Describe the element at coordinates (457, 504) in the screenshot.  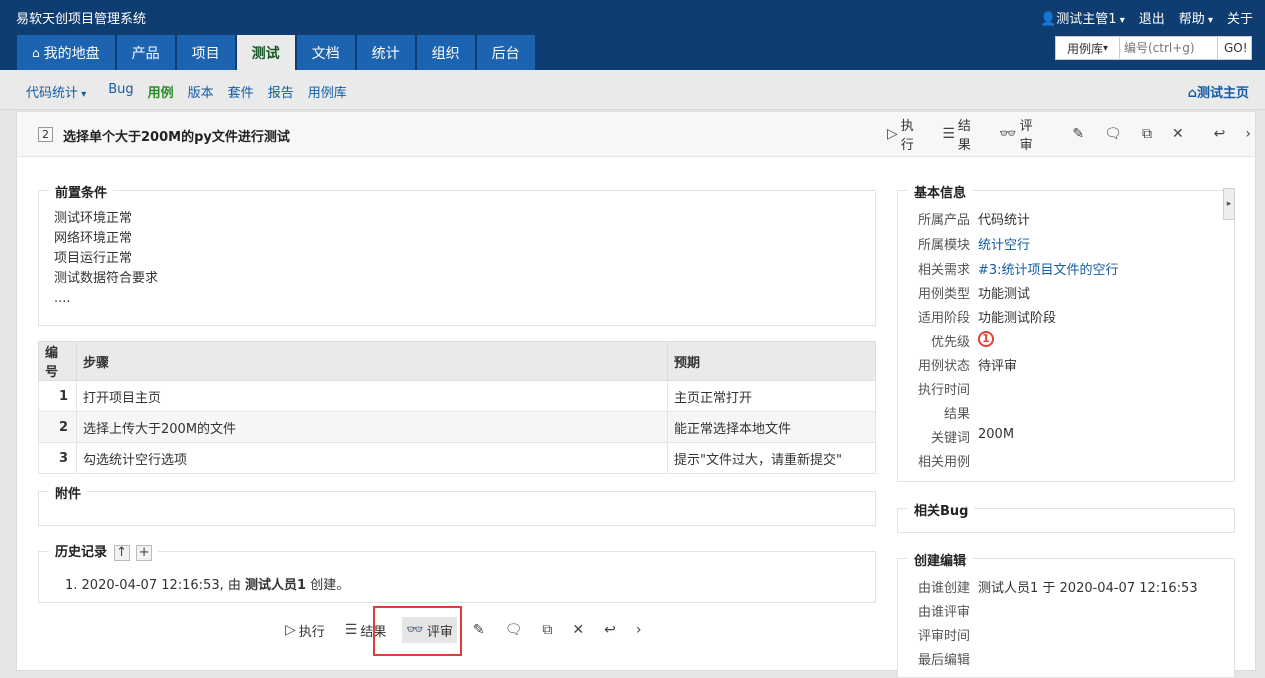
I see `attachments-section: 附件` at that location.